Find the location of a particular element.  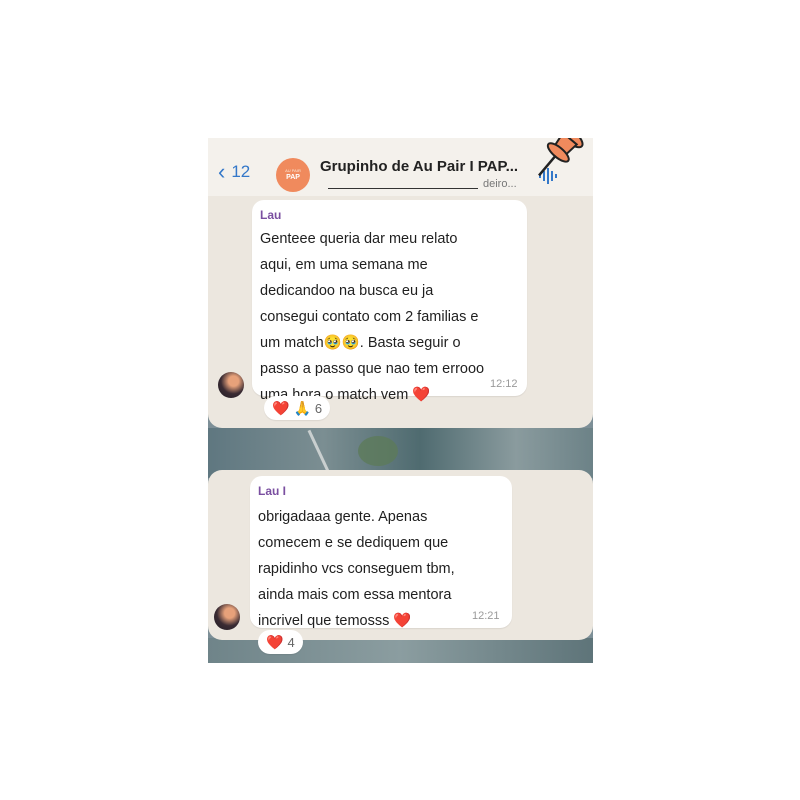

message-line: rapidinho vcs conseguem tbm, is located at coordinates (356, 569).